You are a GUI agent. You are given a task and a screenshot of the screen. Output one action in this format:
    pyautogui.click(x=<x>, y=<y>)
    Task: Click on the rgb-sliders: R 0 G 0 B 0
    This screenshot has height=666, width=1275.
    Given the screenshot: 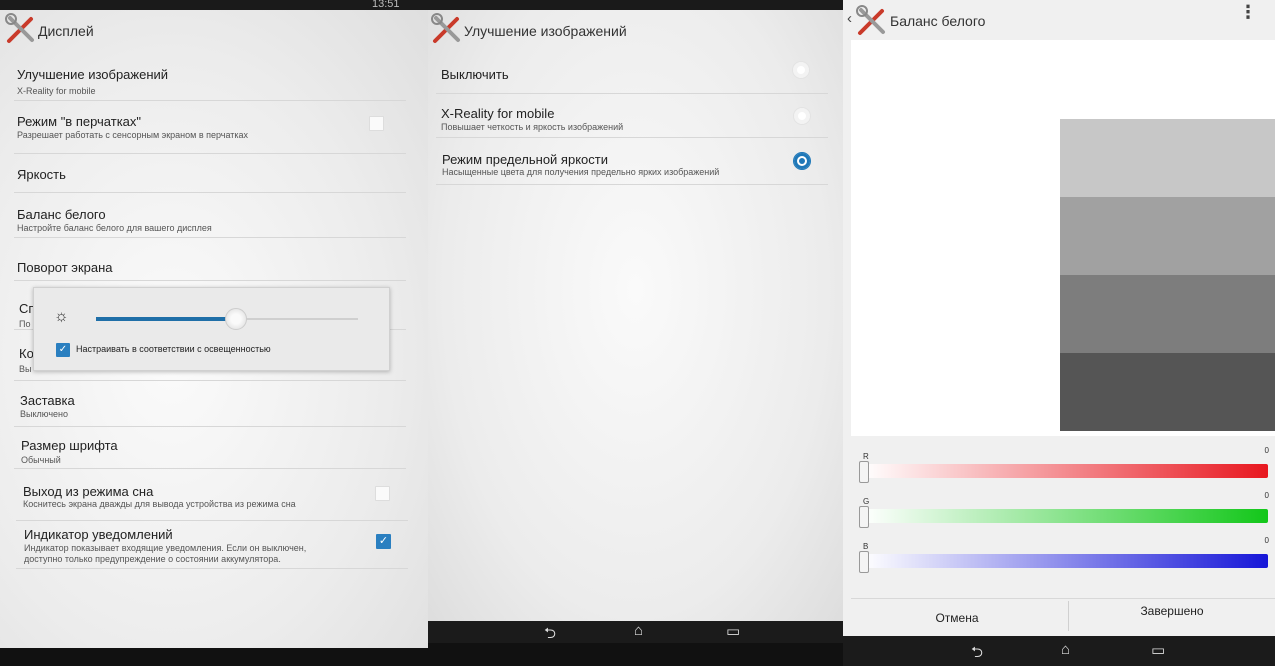 What is the action you would take?
    pyautogui.click(x=1059, y=516)
    